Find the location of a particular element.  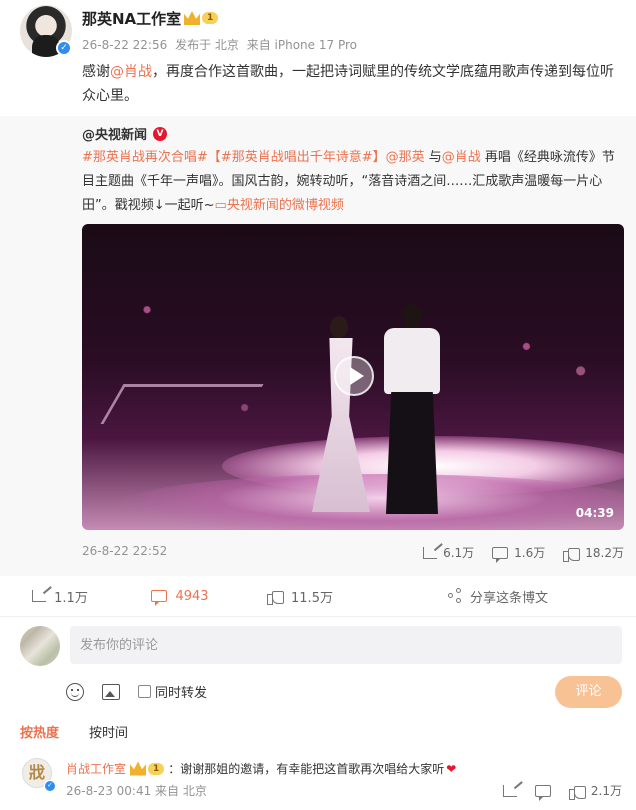

hashtag-link: #那英肖战再次合唱# is located at coordinates (145, 157).